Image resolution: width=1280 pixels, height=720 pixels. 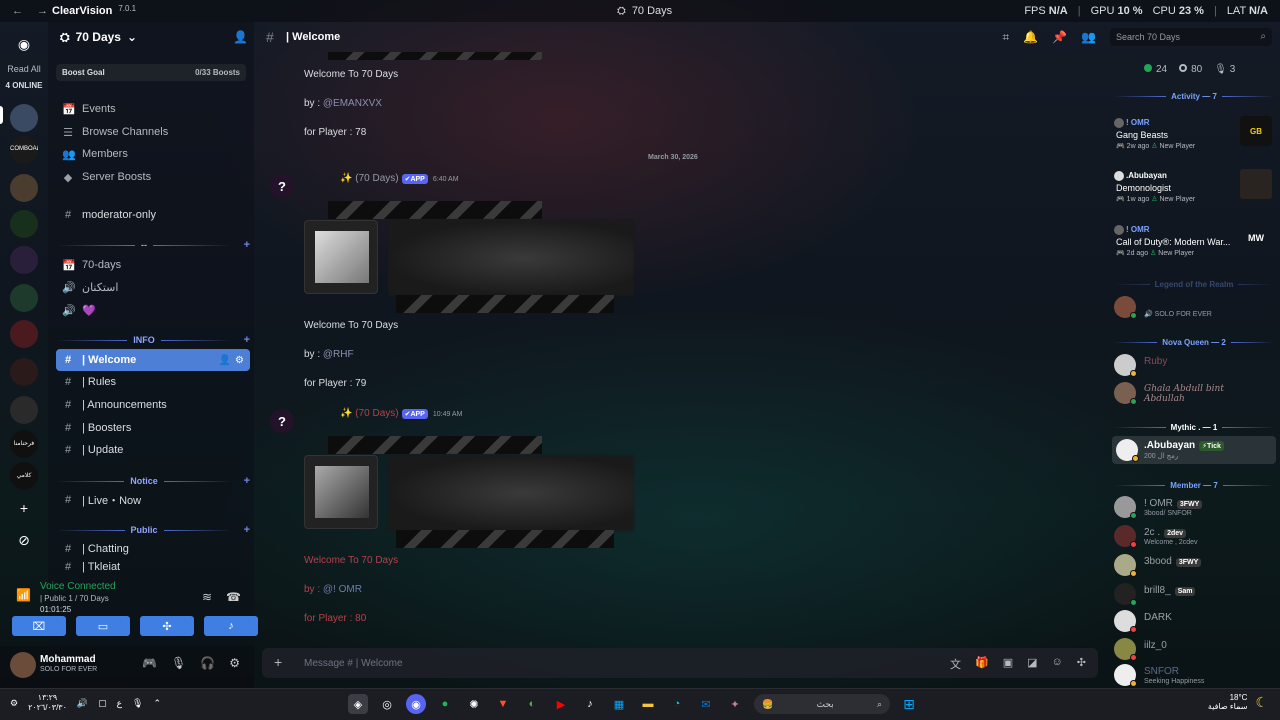 What do you see at coordinates (68, 659) in the screenshot?
I see `username: Mohammad` at bounding box center [68, 659].